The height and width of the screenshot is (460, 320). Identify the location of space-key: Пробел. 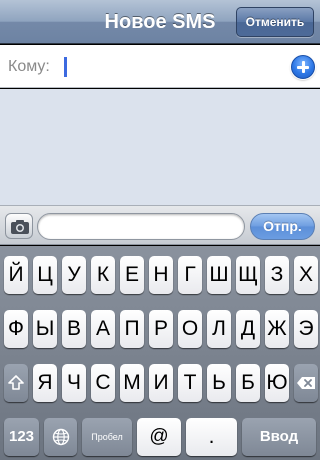
(107, 437).